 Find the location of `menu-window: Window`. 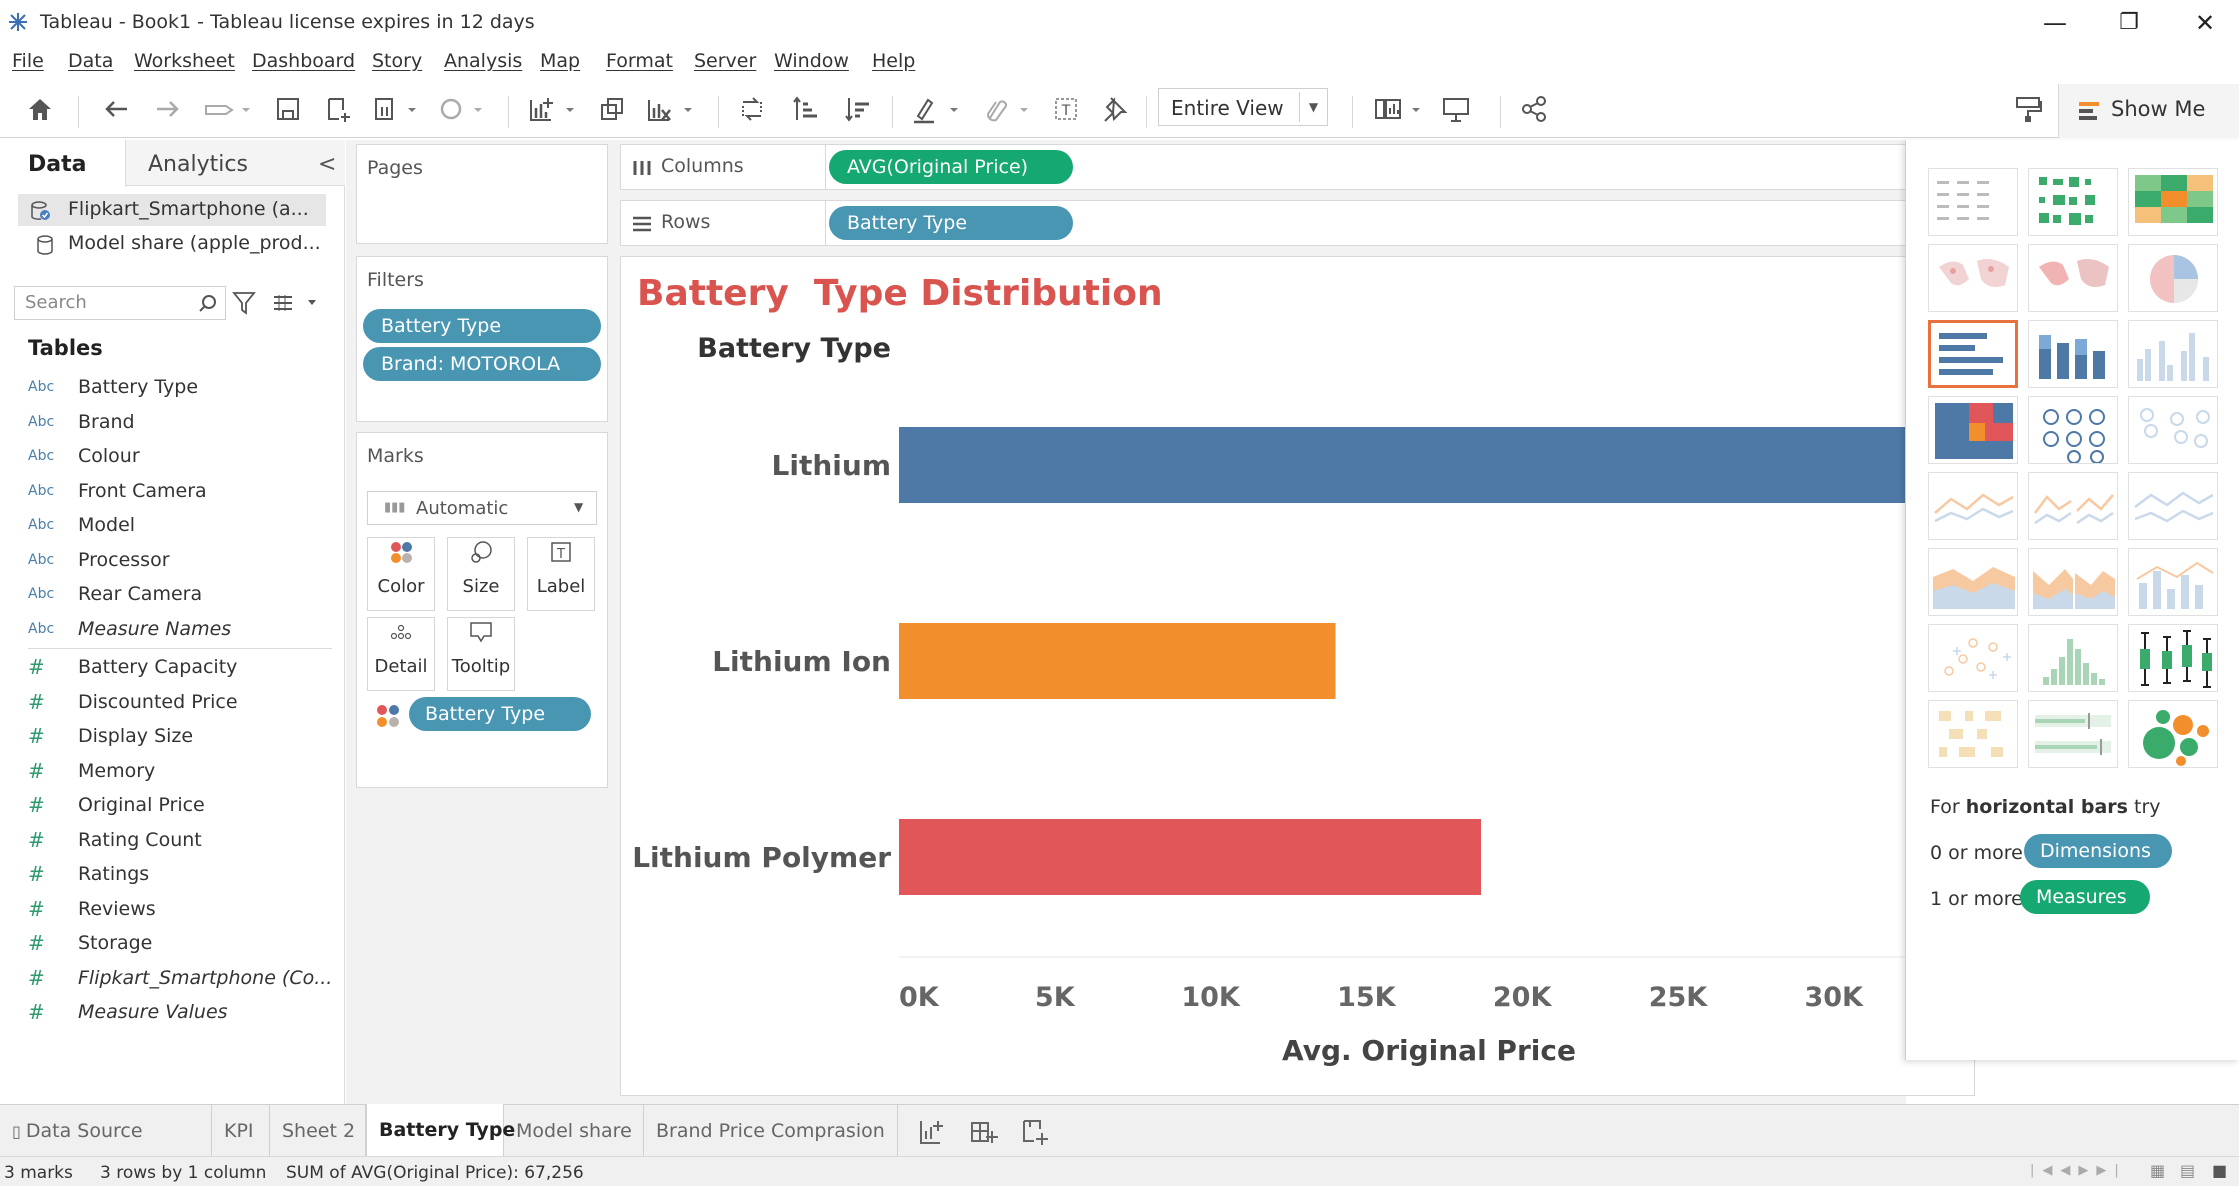

menu-window: Window is located at coordinates (811, 61).